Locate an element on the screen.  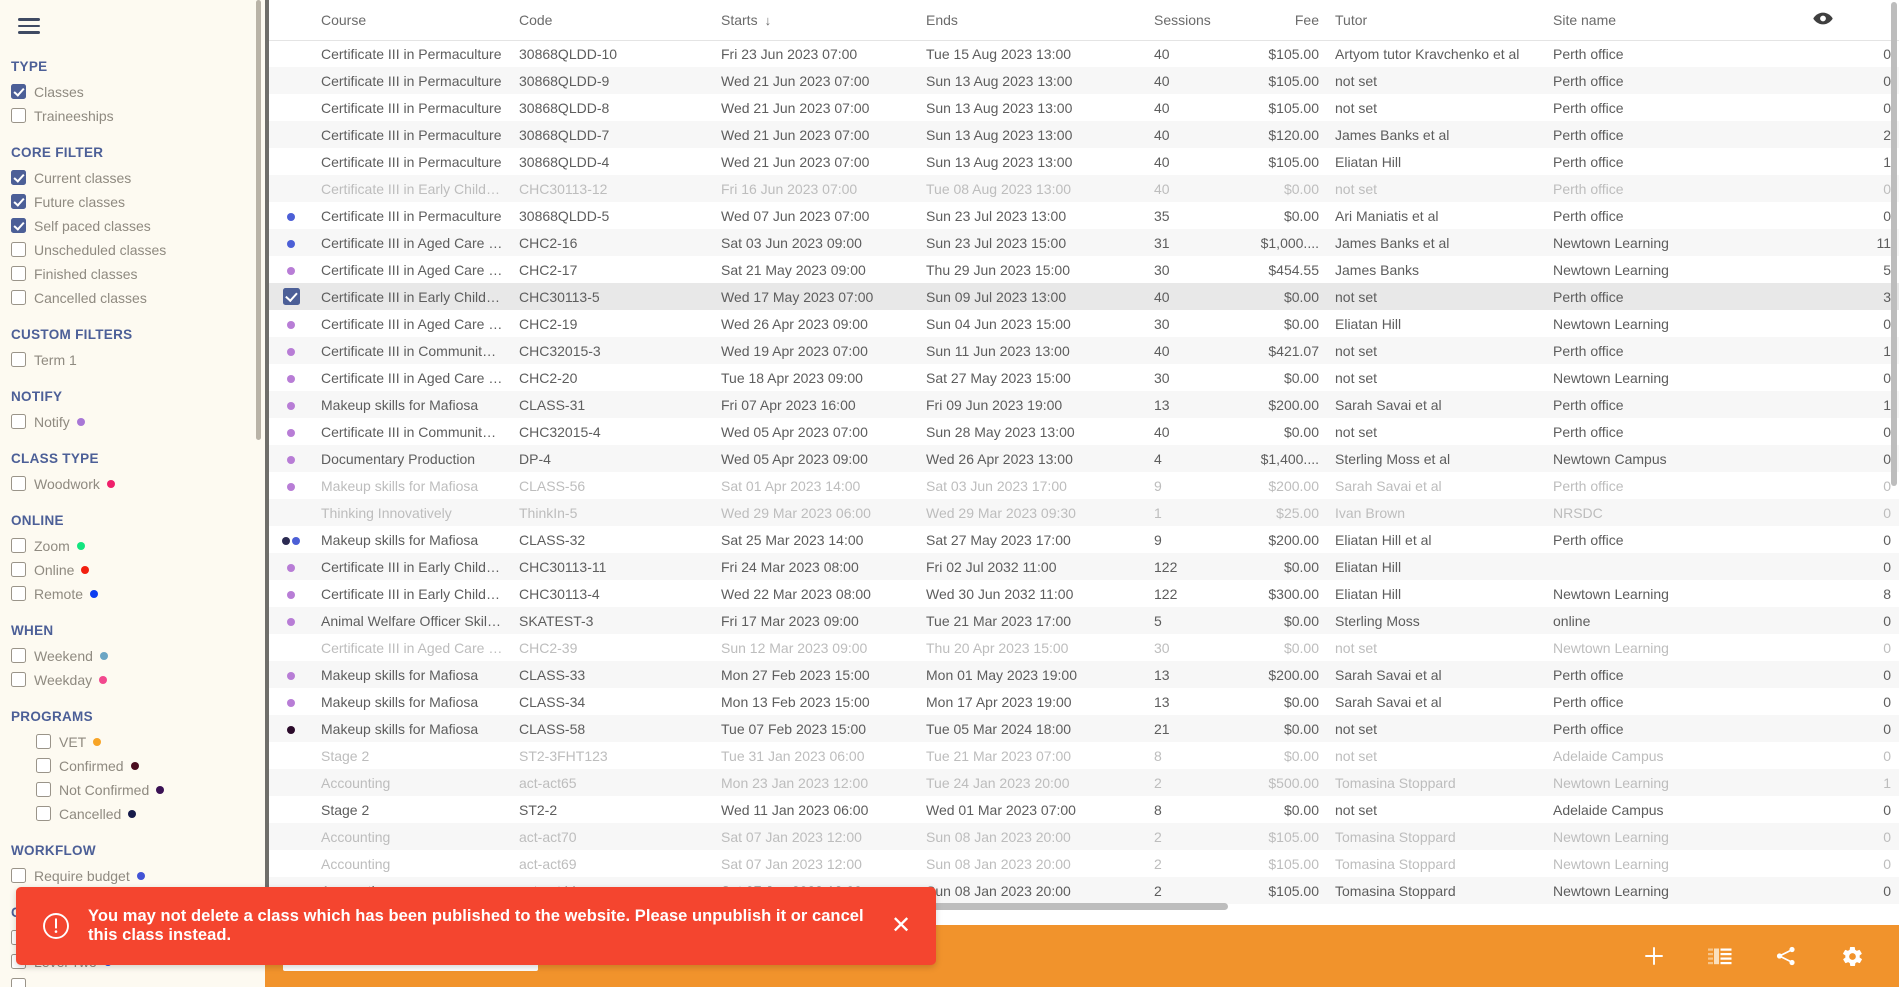
filter-item: Not Confirmed is located at coordinates (132, 790).